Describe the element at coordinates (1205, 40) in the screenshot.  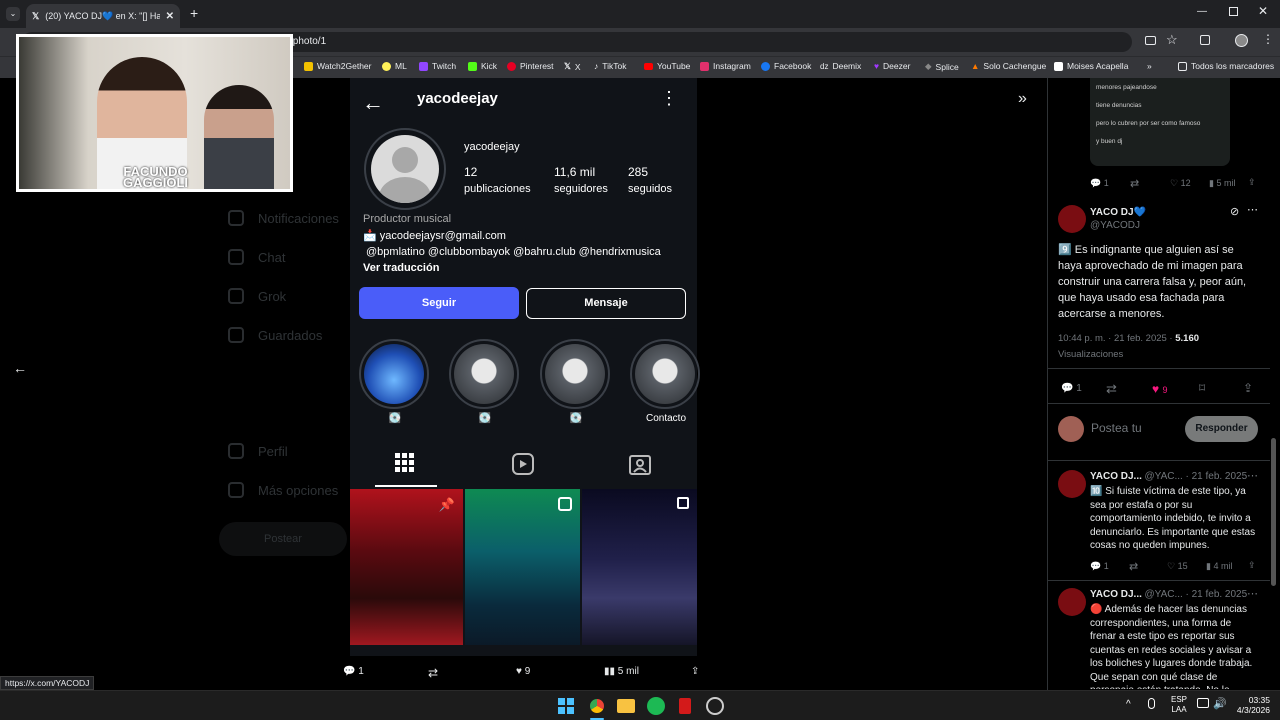
I see `extensions-icon` at that location.